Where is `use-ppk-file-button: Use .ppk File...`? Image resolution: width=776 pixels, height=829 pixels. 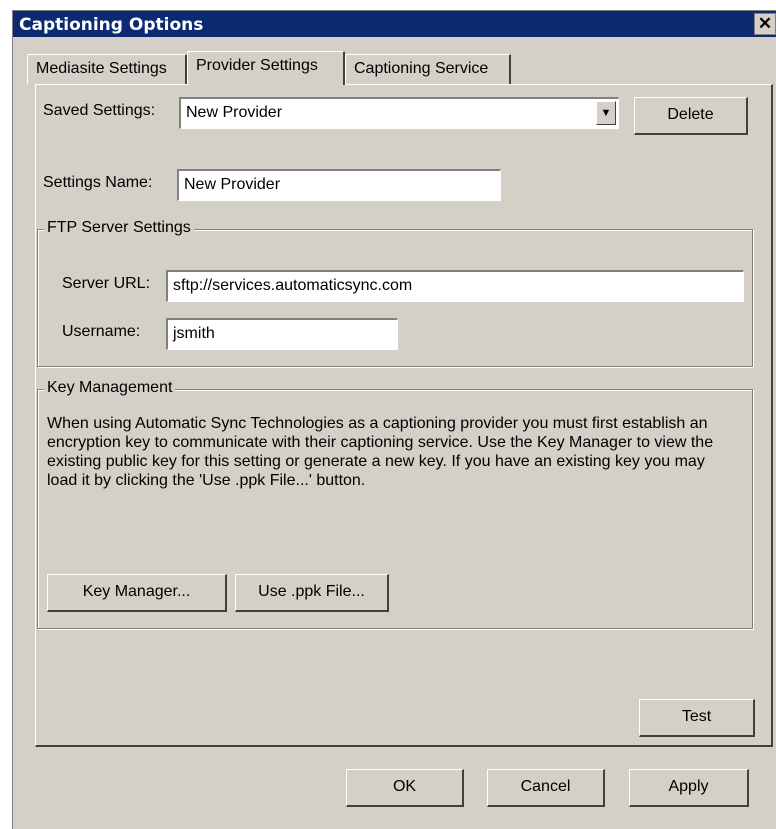
use-ppk-file-button: Use .ppk File... is located at coordinates (312, 593).